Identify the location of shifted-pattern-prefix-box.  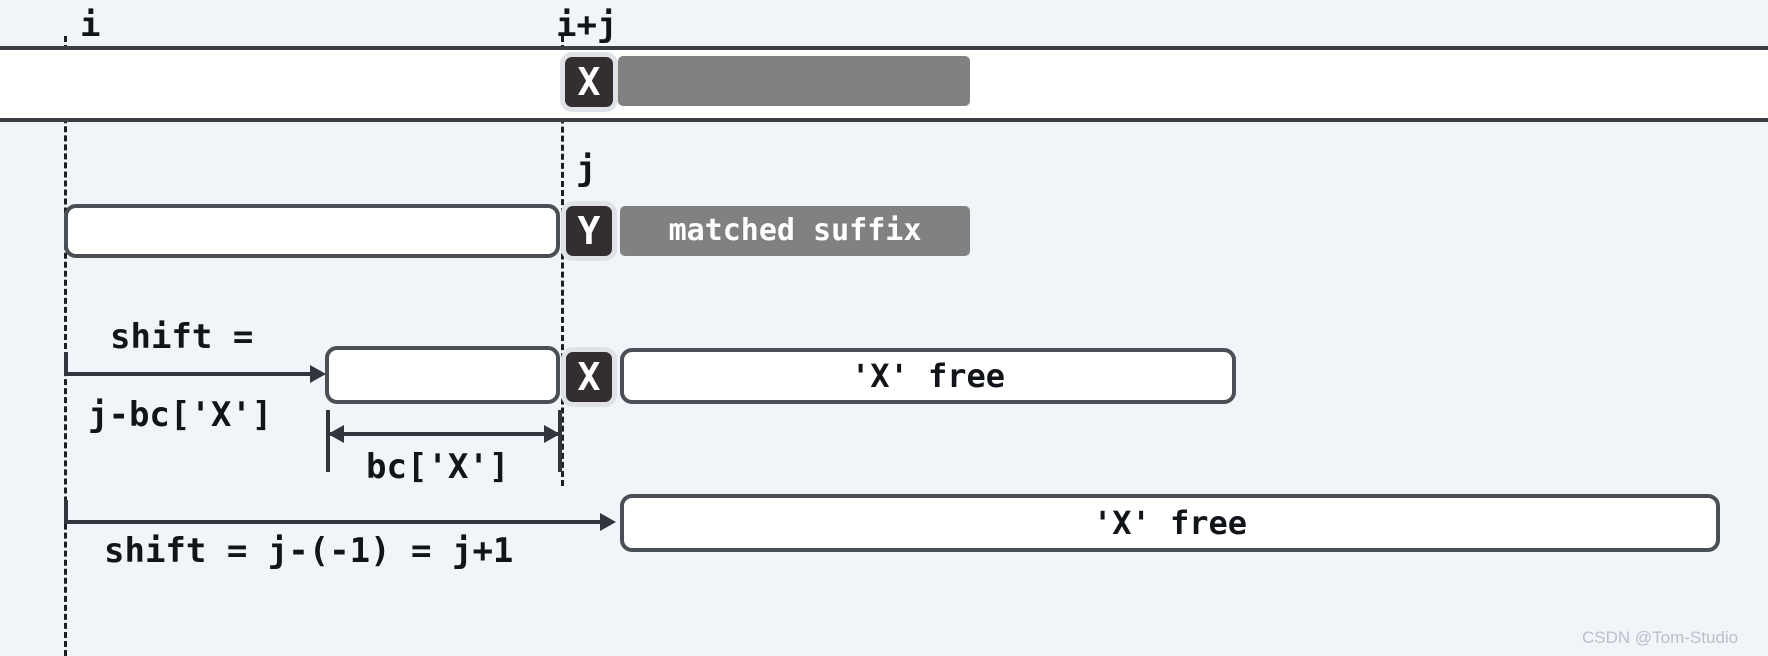
(442, 375).